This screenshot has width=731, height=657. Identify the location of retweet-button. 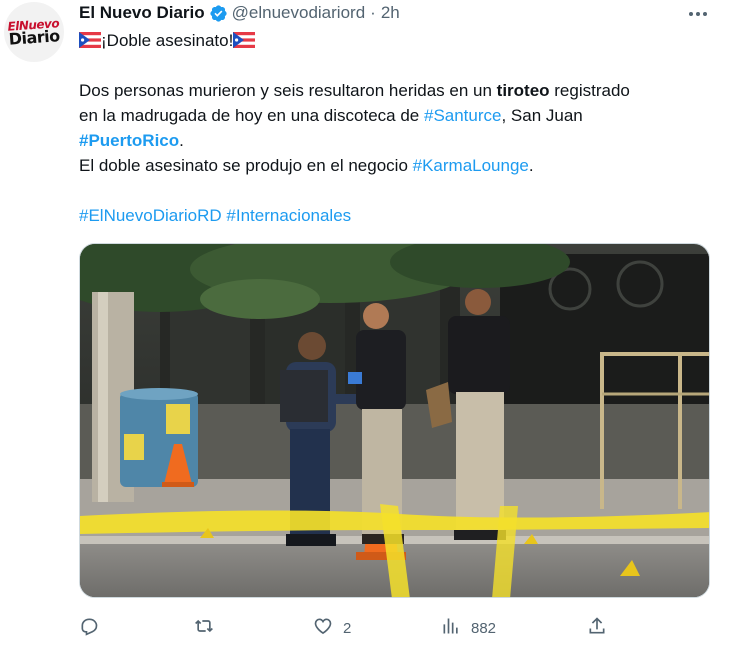
(209, 628).